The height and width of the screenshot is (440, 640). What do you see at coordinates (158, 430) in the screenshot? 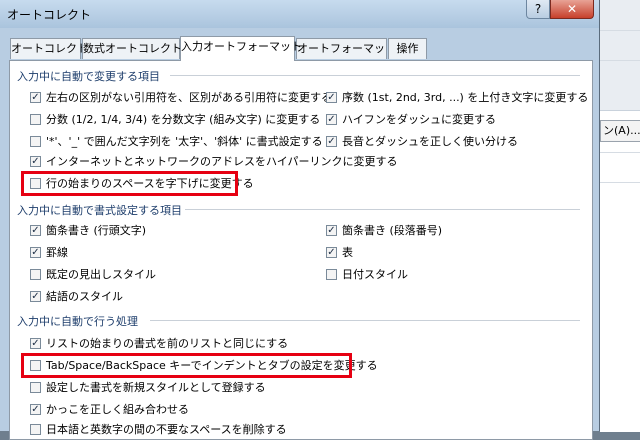
I see `option-remove-space: ✓日本語と英数字の間の不要なスペースを削除する` at bounding box center [158, 430].